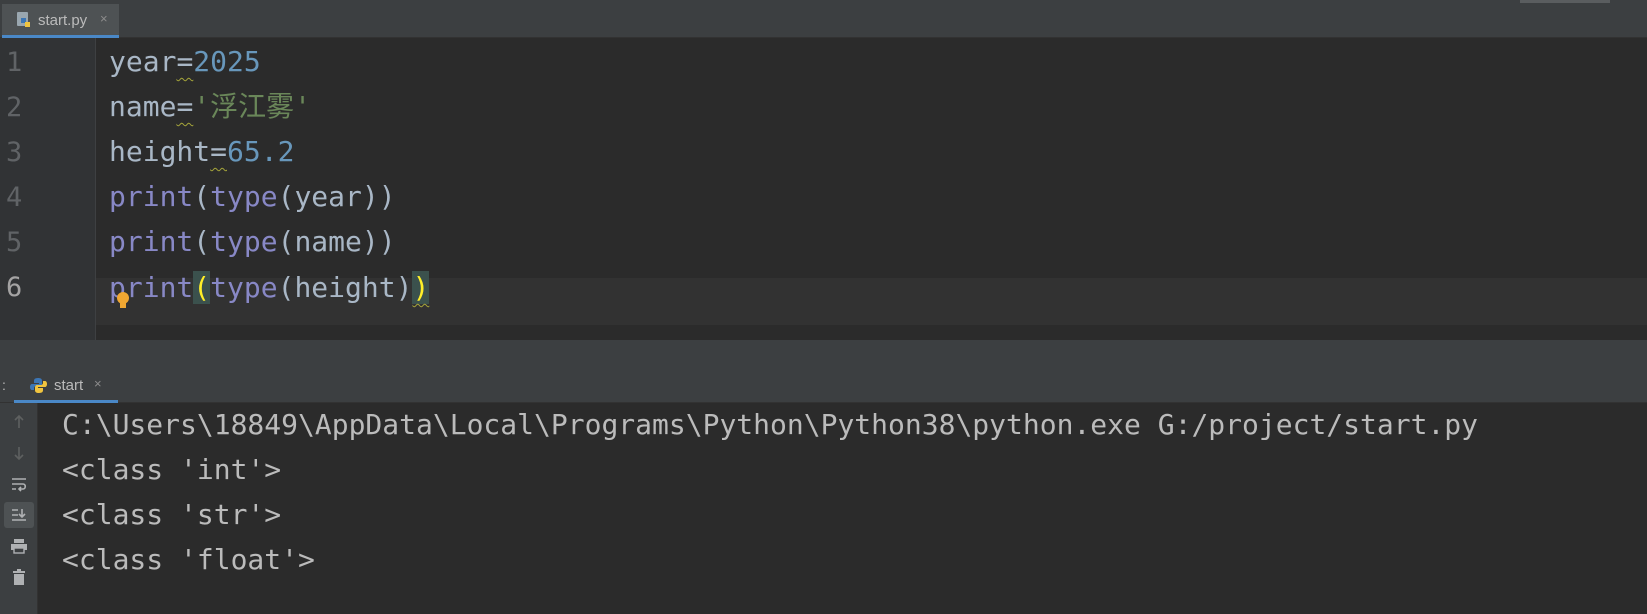  I want to click on console-toolbar, so click(19, 508).